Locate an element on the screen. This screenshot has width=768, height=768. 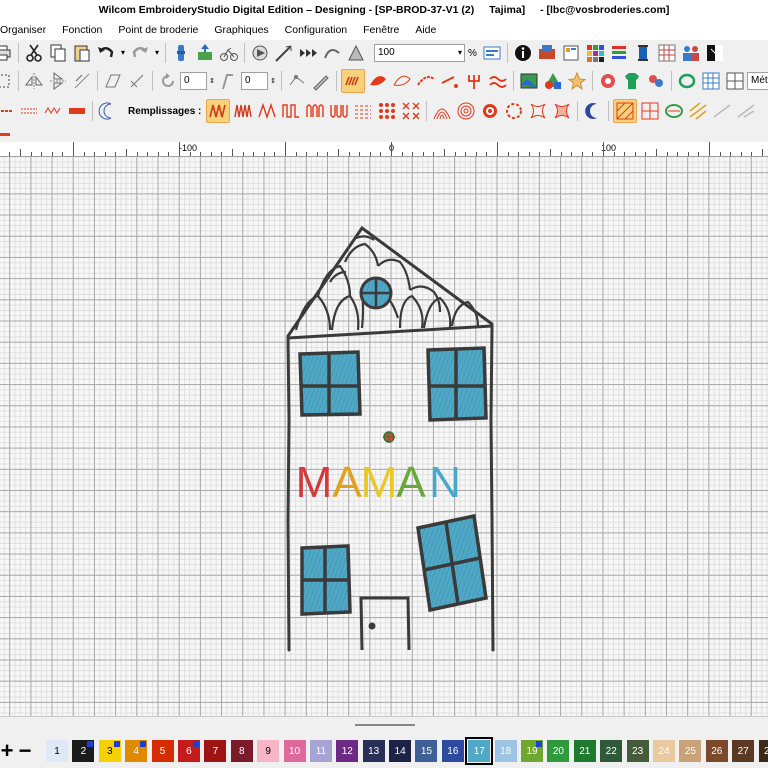
export-machine-icon is located at coordinates (205, 53).